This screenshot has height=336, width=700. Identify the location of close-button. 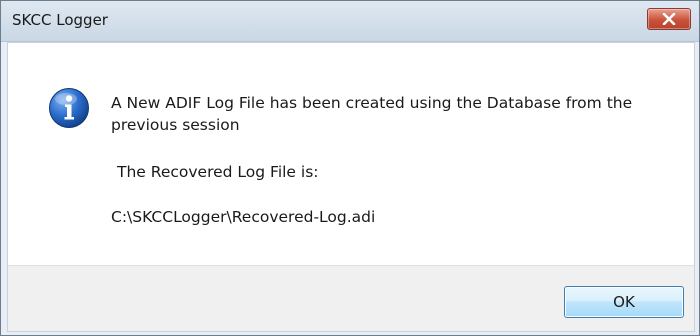
(669, 19).